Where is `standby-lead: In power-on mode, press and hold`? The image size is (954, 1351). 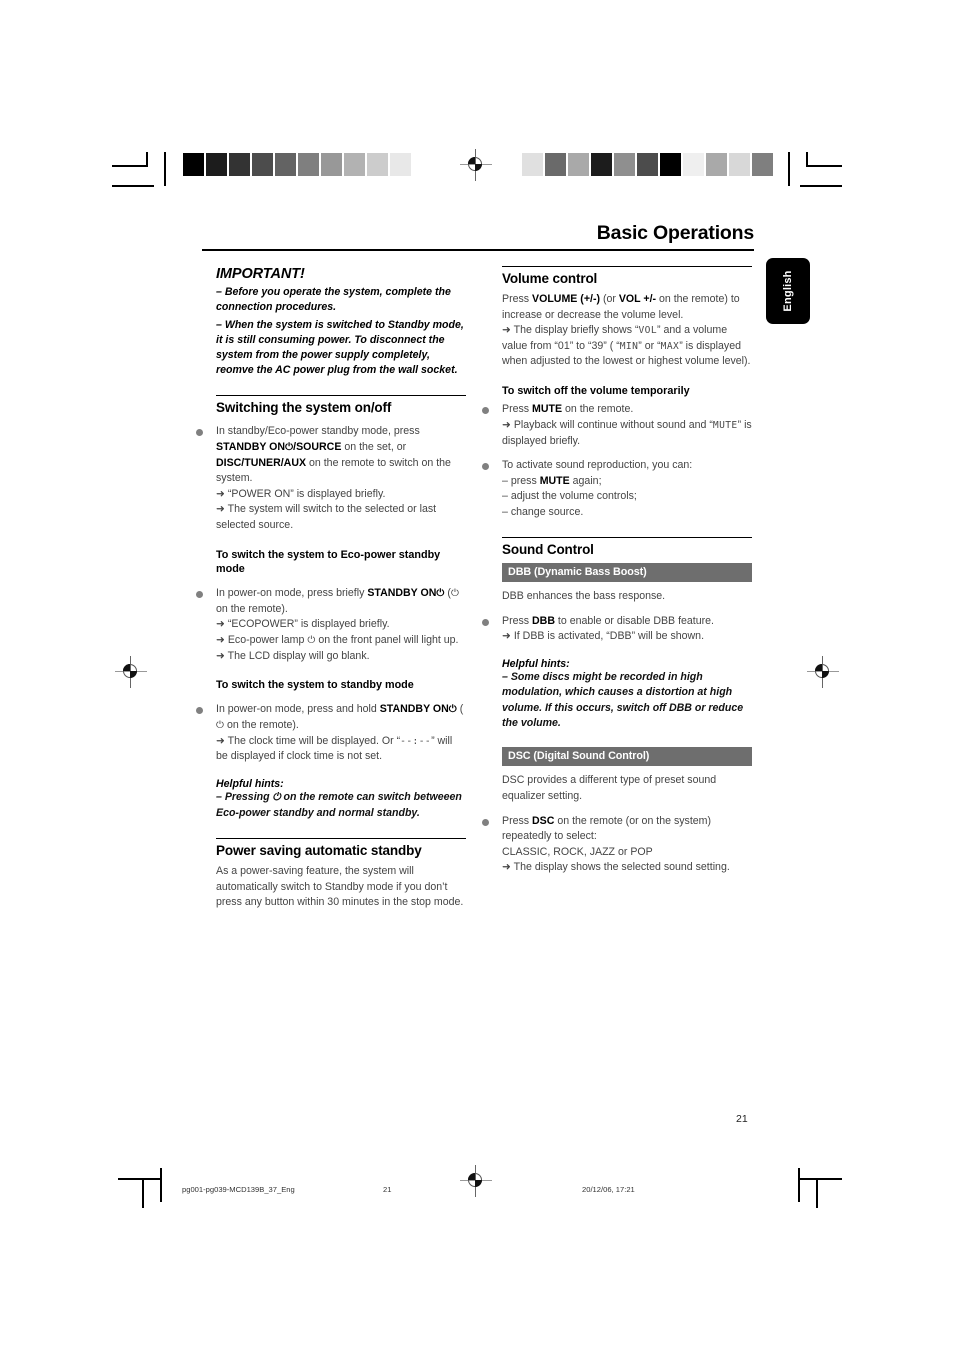
standby-lead: In power-on mode, press and hold is located at coordinates (298, 708).